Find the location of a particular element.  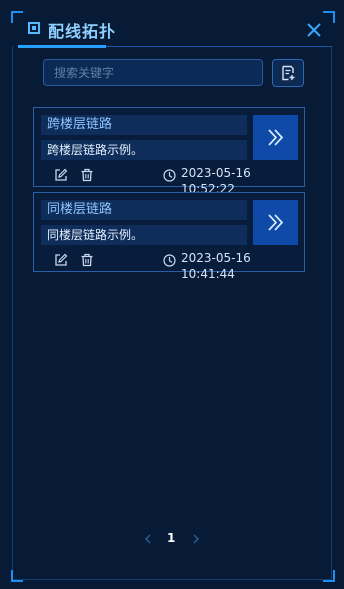

next-page-button is located at coordinates (196, 538).